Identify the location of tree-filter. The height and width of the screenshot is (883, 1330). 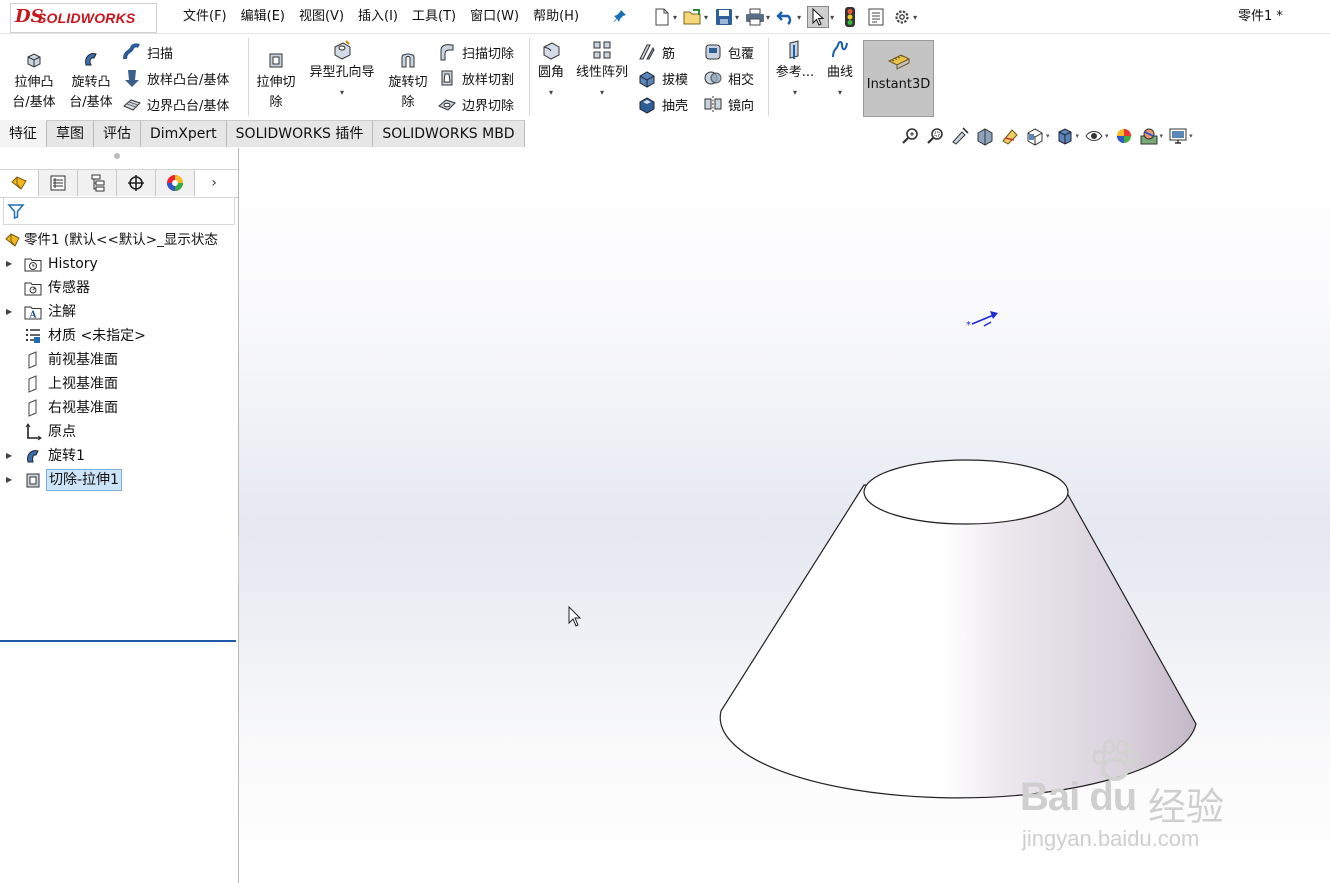
(119, 211).